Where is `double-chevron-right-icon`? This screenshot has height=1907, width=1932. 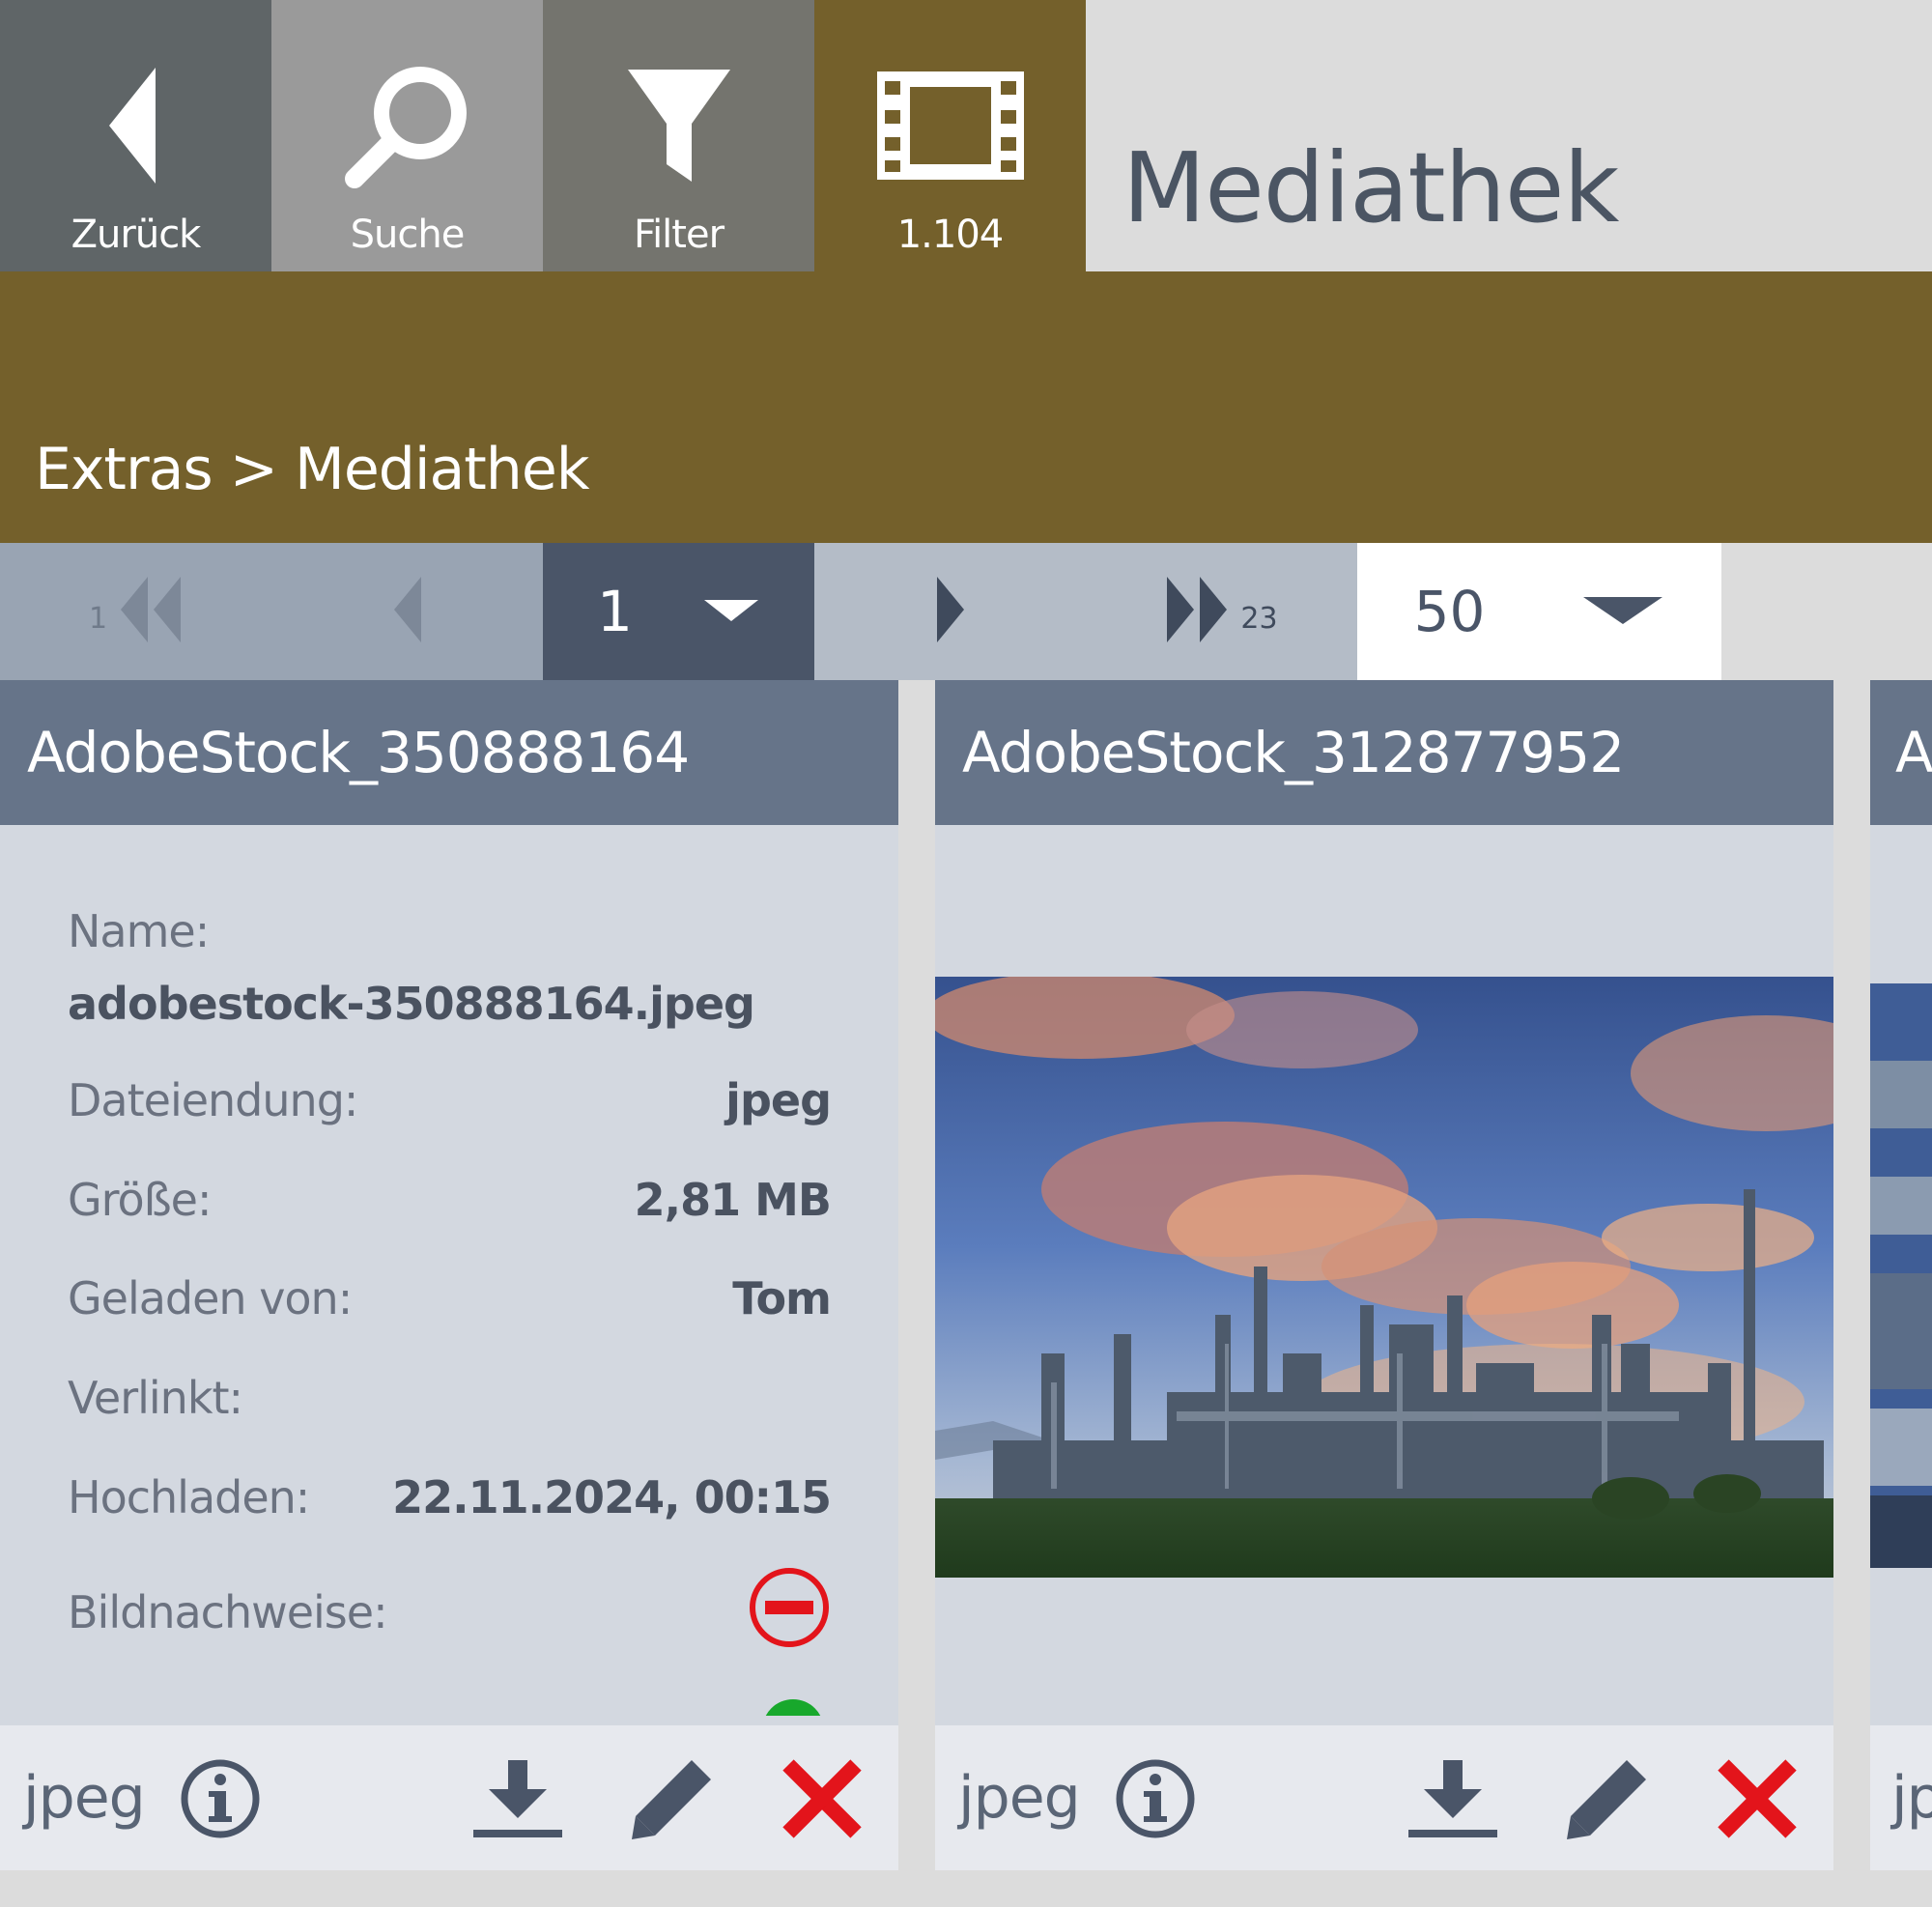
double-chevron-right-icon is located at coordinates (1197, 611).